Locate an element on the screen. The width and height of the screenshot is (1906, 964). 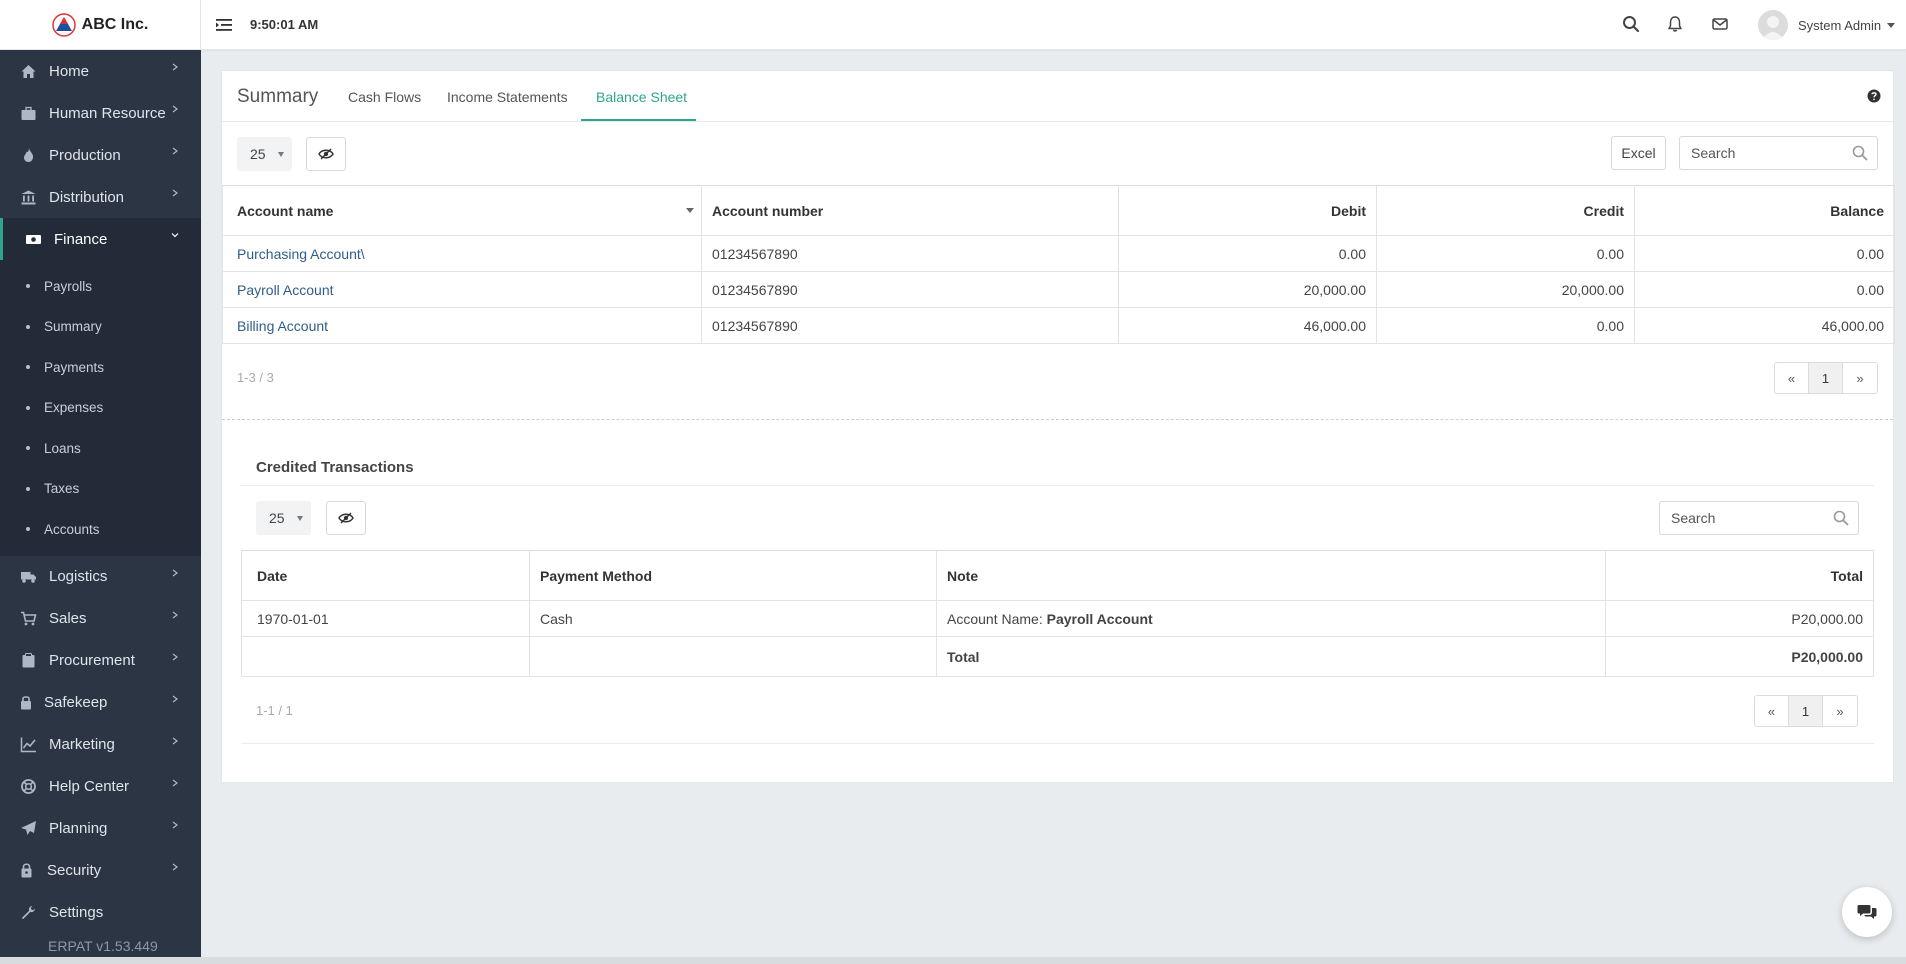
sidebar-item-logistics: Logistics is located at coordinates (100, 577).